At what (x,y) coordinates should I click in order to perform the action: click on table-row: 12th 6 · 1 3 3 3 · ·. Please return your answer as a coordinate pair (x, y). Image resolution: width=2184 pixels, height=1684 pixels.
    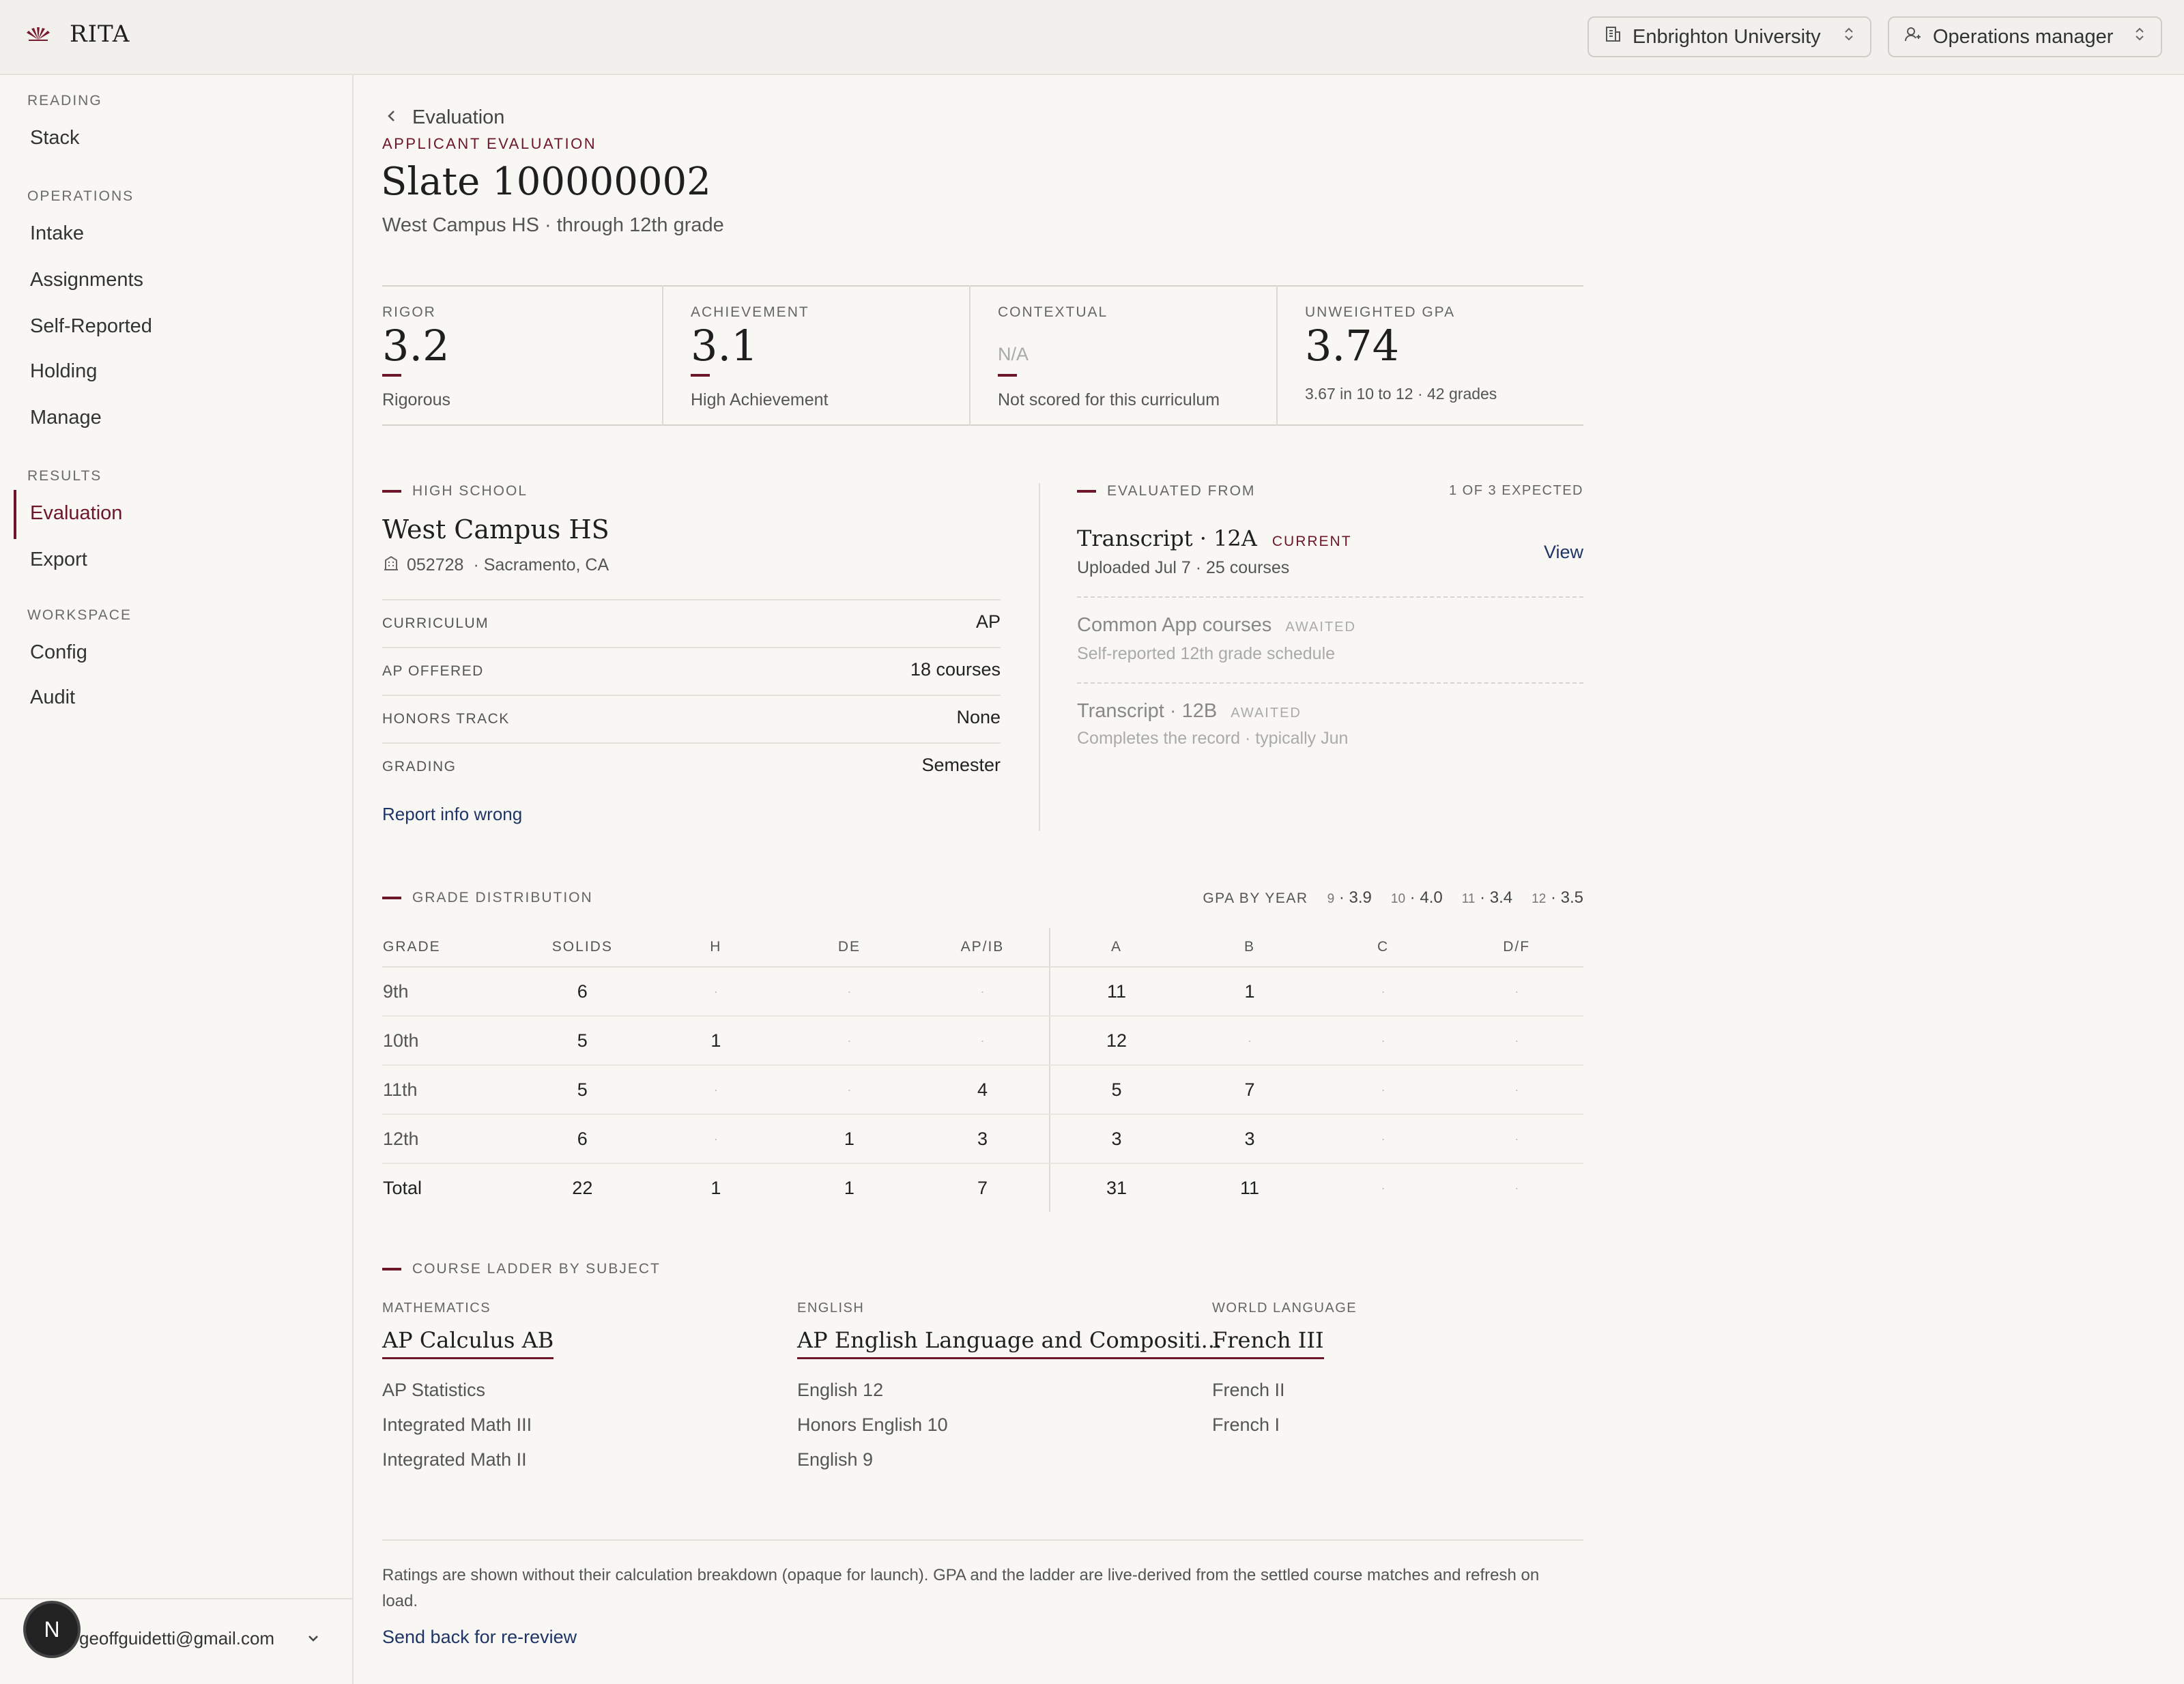
    Looking at the image, I should click on (982, 1139).